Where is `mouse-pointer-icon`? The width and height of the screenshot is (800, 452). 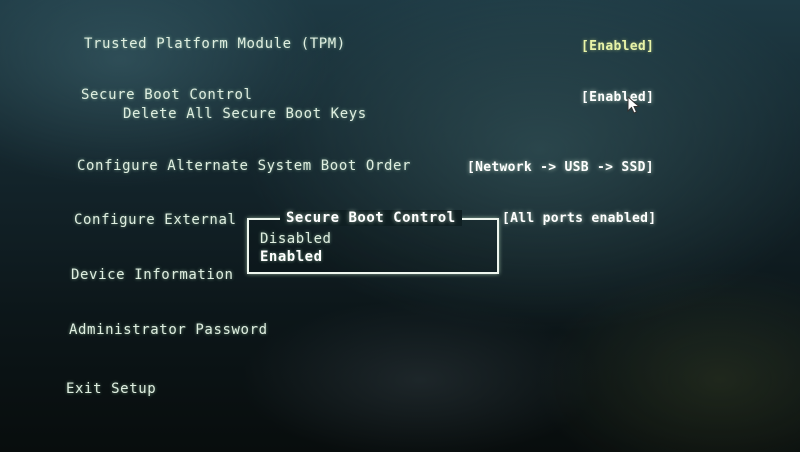
mouse-pointer-icon is located at coordinates (635, 105).